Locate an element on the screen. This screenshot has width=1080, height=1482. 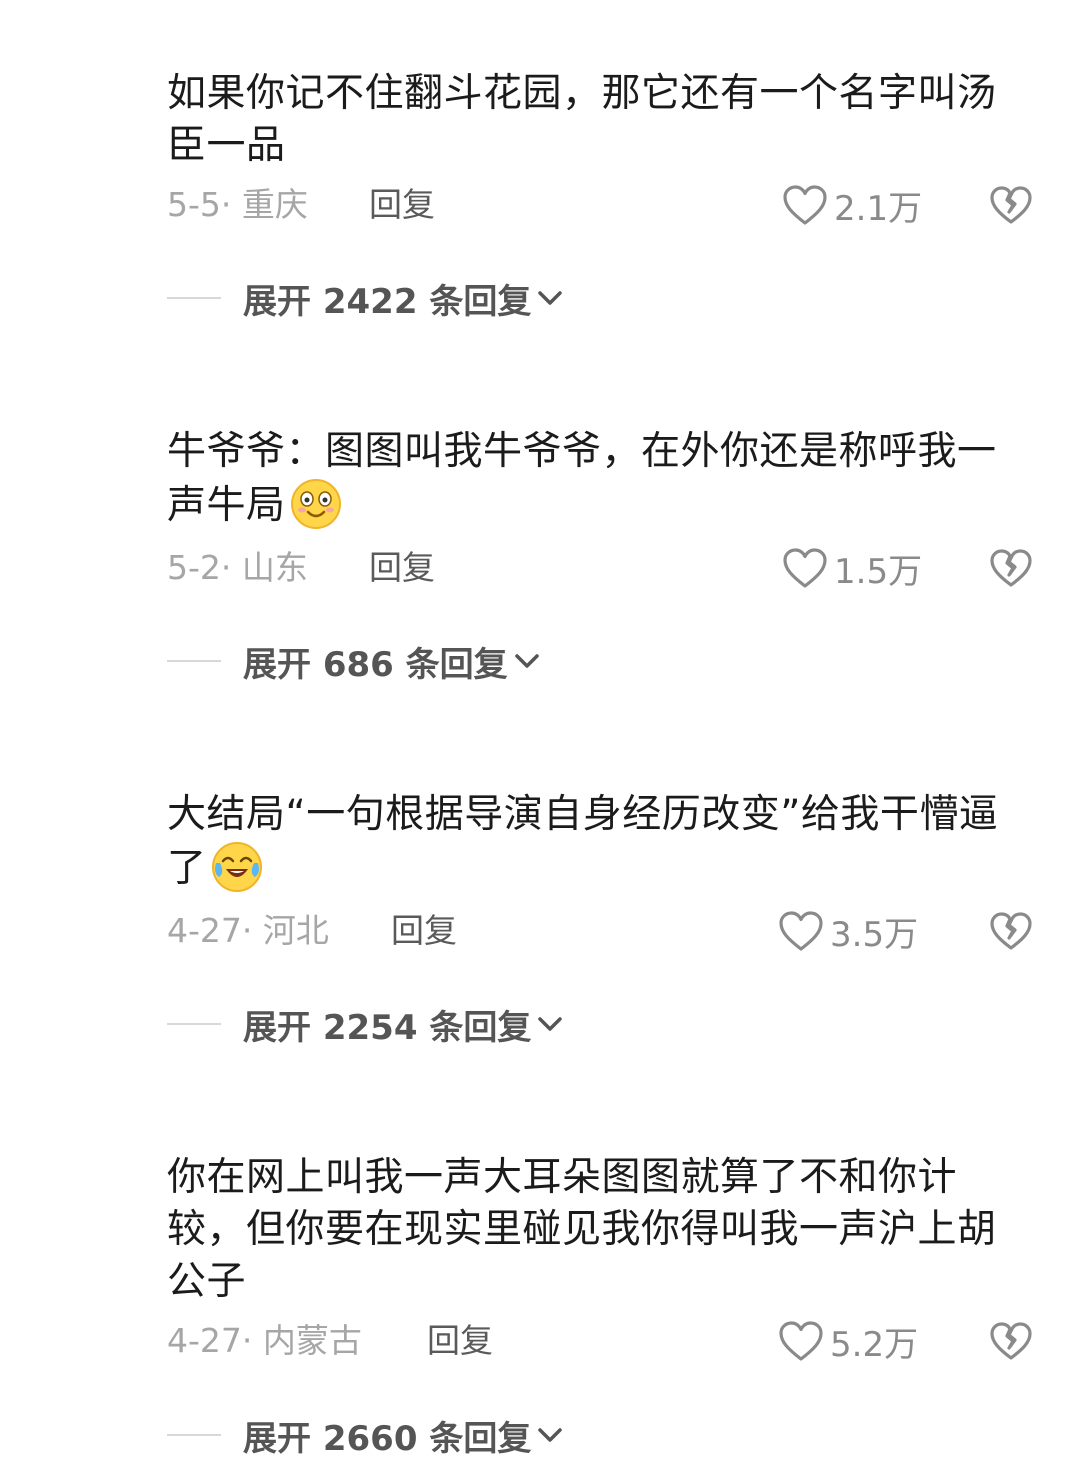
comment-location: 山东 is located at coordinates (274, 567).